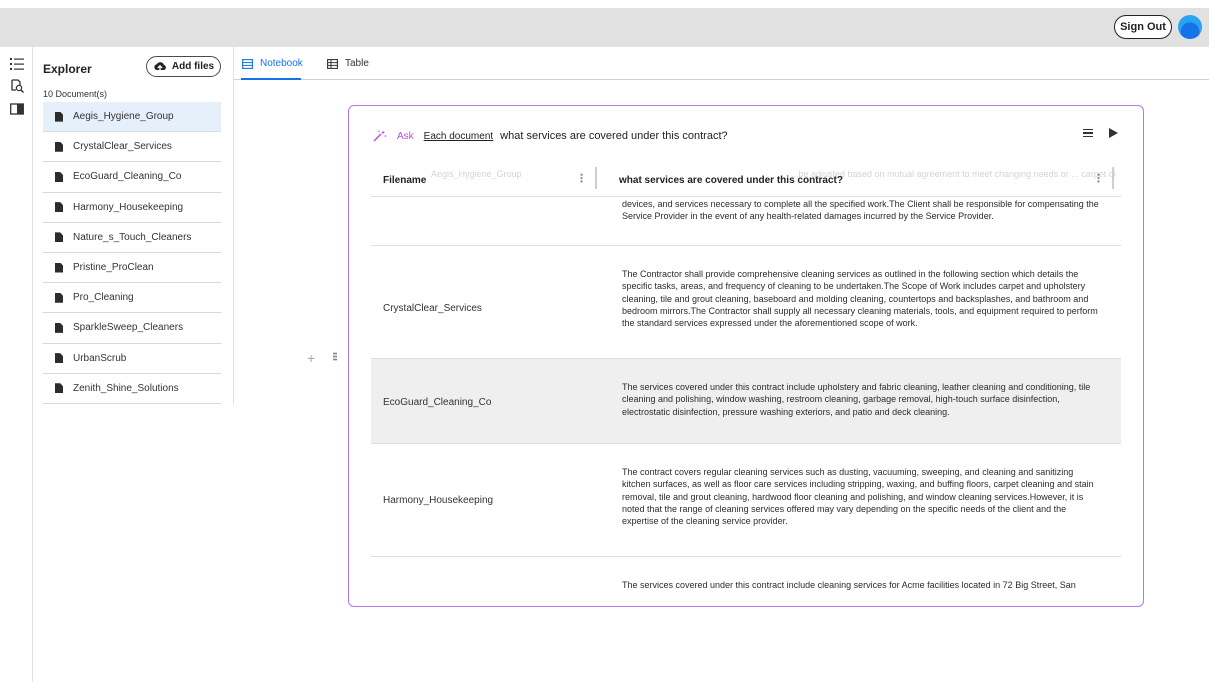 The width and height of the screenshot is (1209, 682). I want to click on notebook-icon, so click(247, 63).